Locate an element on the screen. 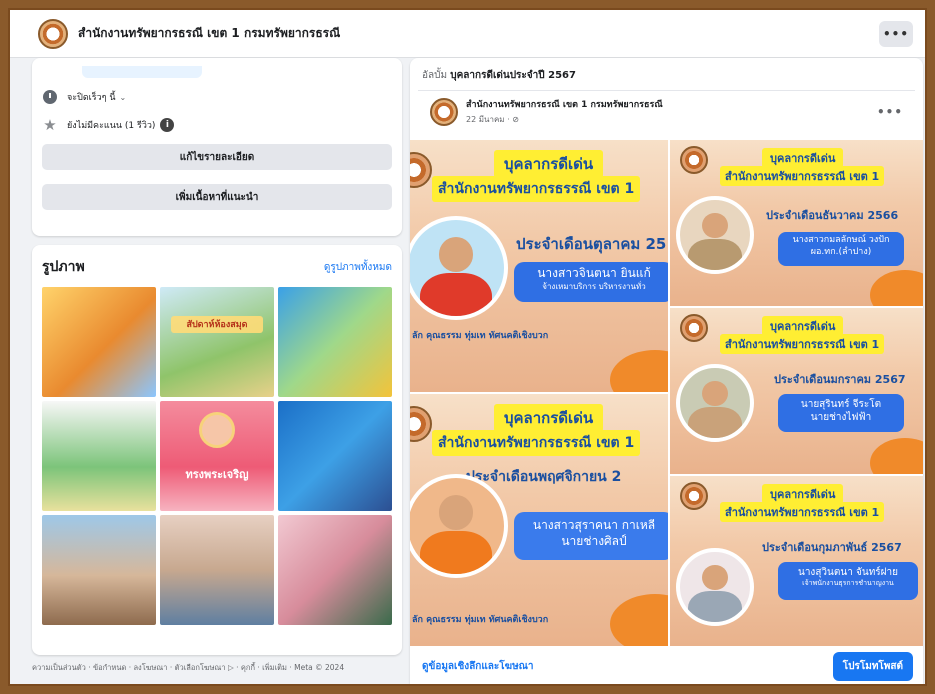 This screenshot has width=935, height=694. award-month: ประจำเดือนตุลาคม 25 is located at coordinates (591, 244).